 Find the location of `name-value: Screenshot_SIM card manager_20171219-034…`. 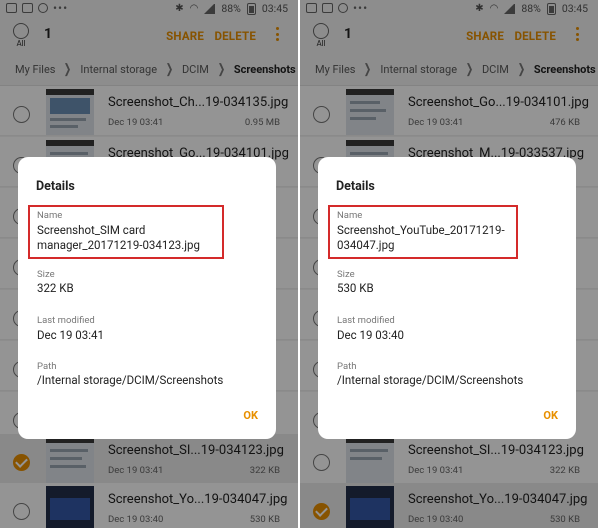

name-value: Screenshot_SIM card manager_20171219-034… is located at coordinates (118, 237).